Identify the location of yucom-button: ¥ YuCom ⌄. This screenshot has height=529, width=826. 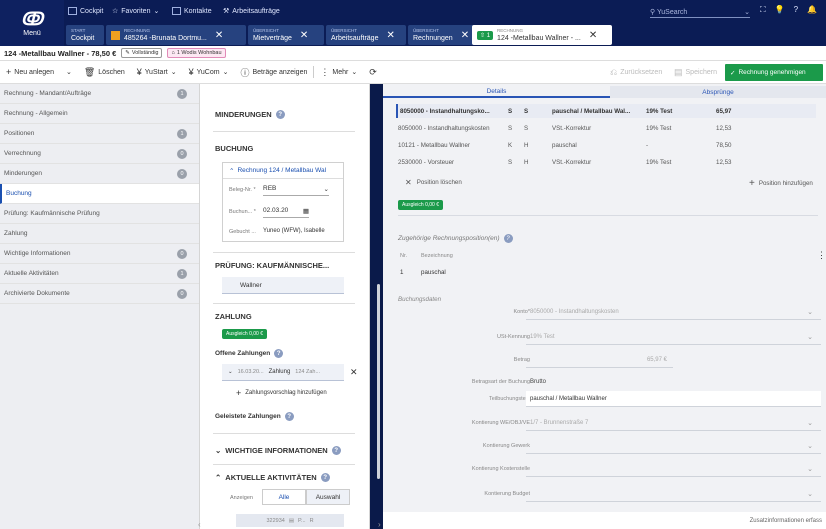
(209, 72).